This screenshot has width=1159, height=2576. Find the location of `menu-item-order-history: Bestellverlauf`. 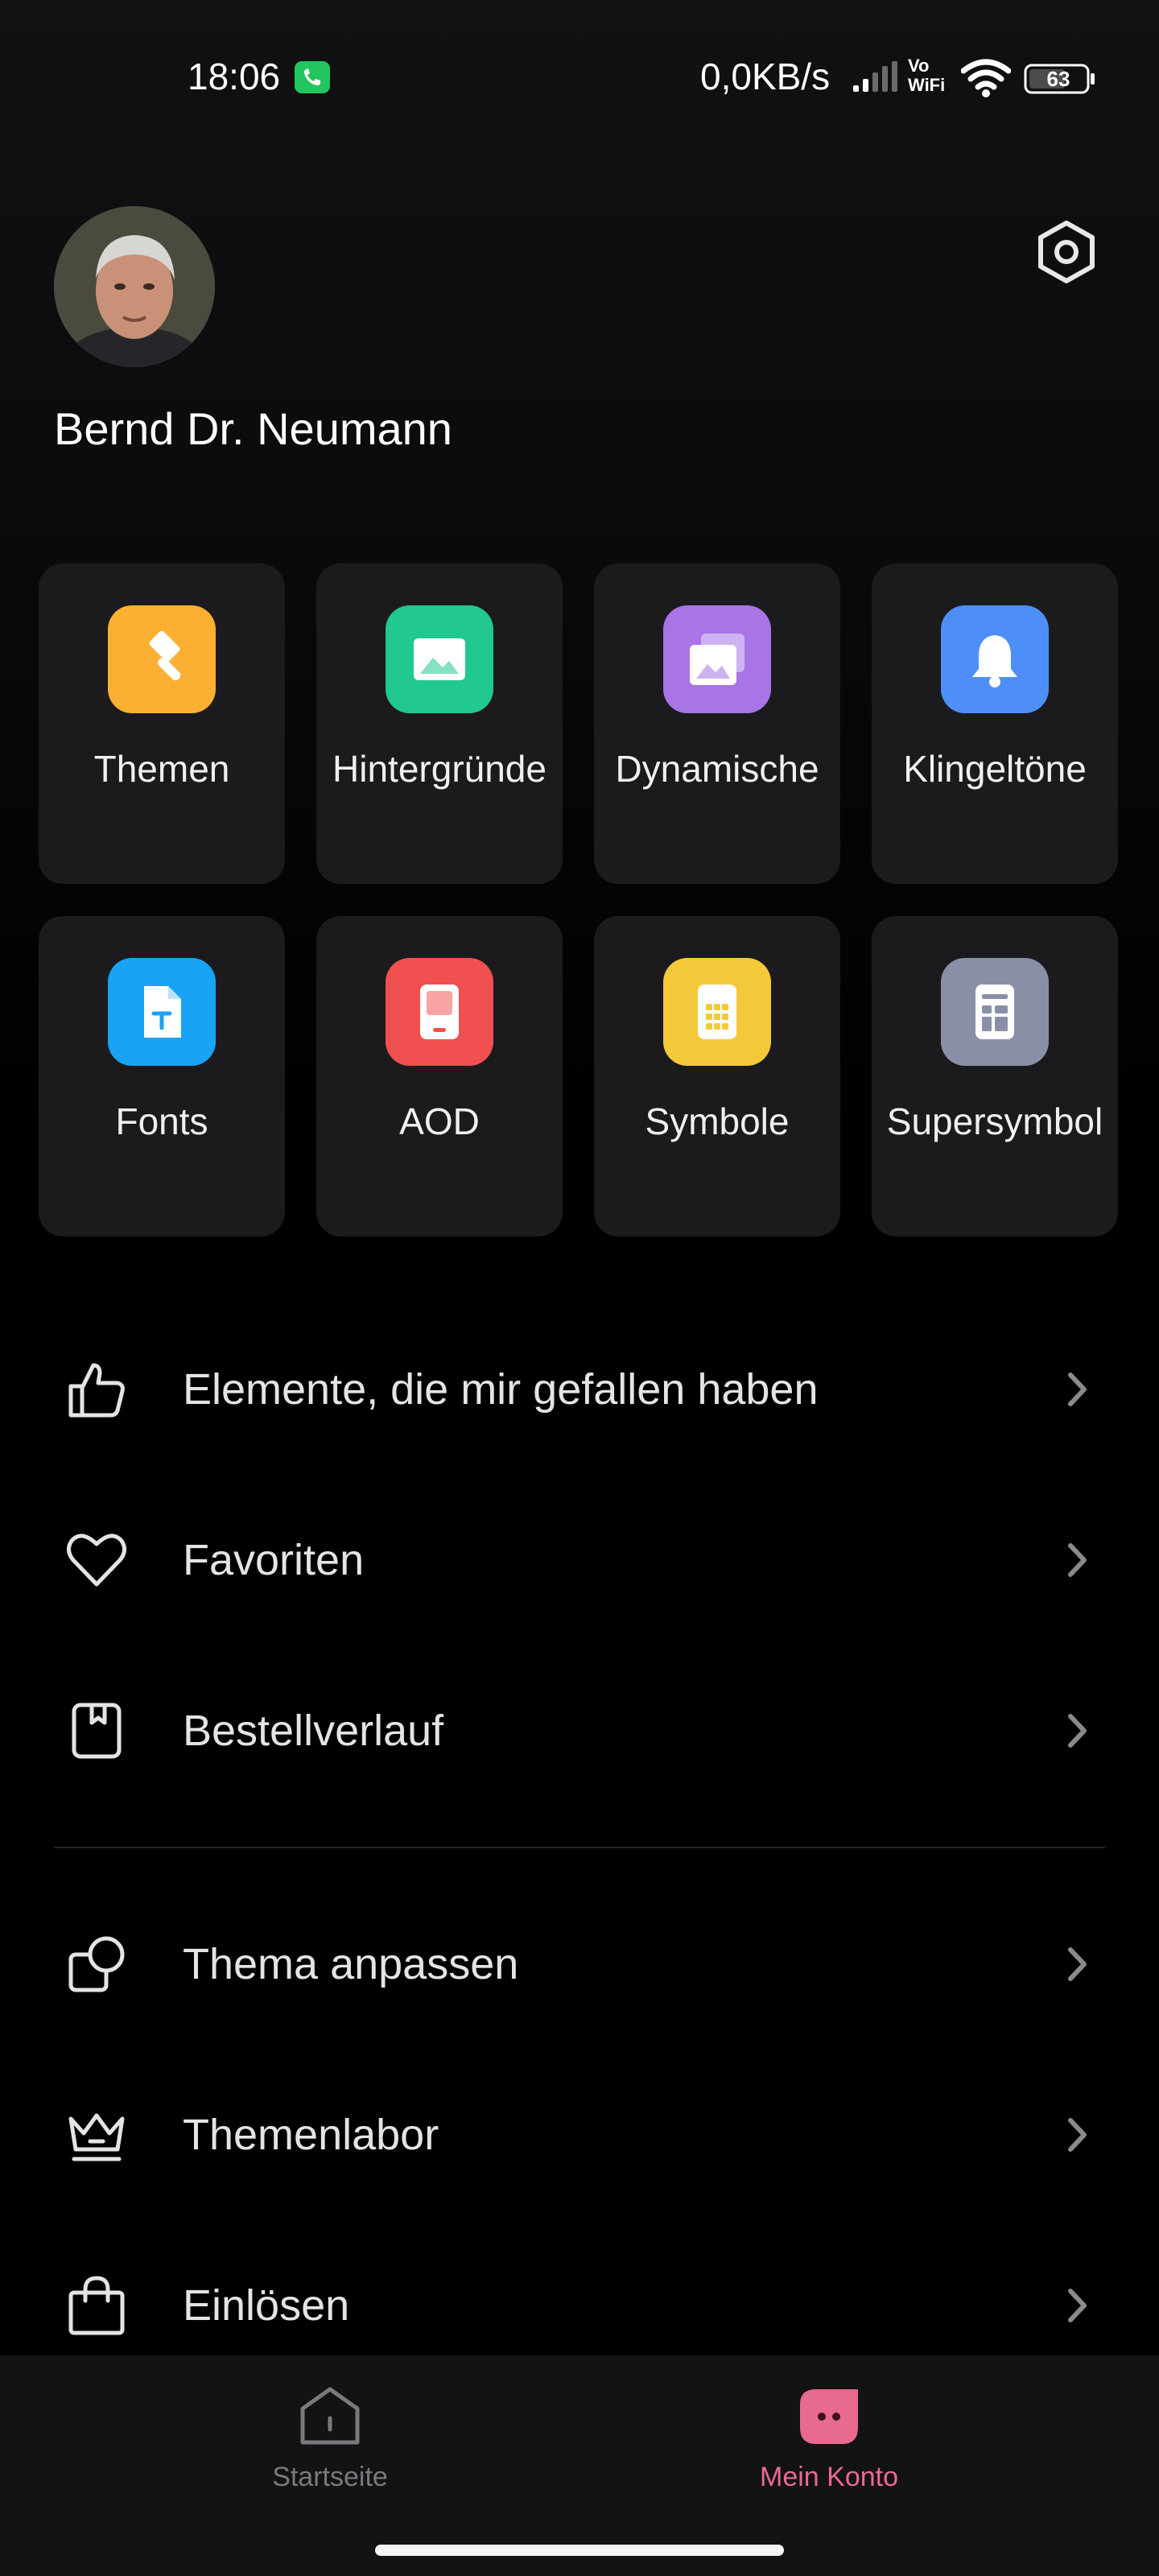

menu-item-order-history: Bestellverlauf is located at coordinates (579, 1730).